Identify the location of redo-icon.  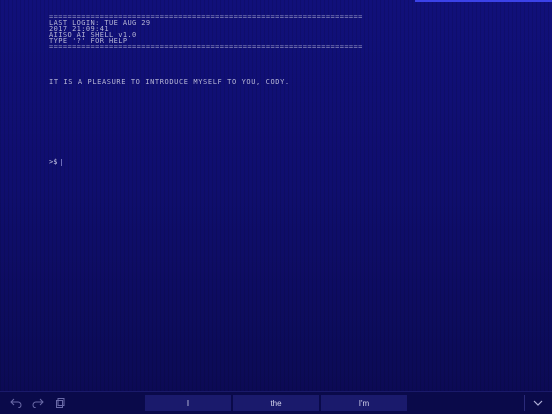
(38, 403).